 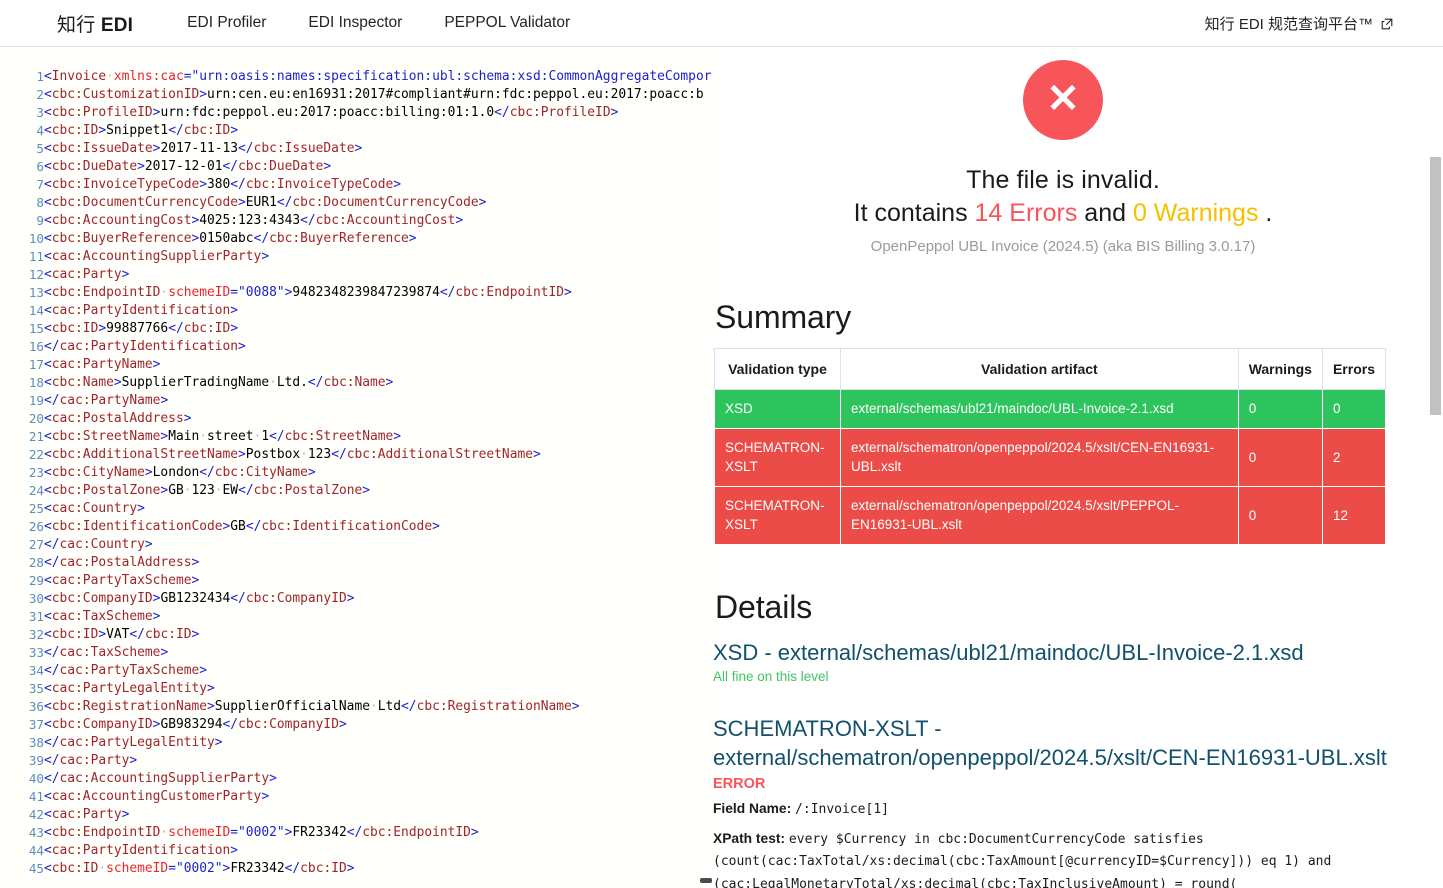 I want to click on code-token: Ltd, so click(x=389, y=706).